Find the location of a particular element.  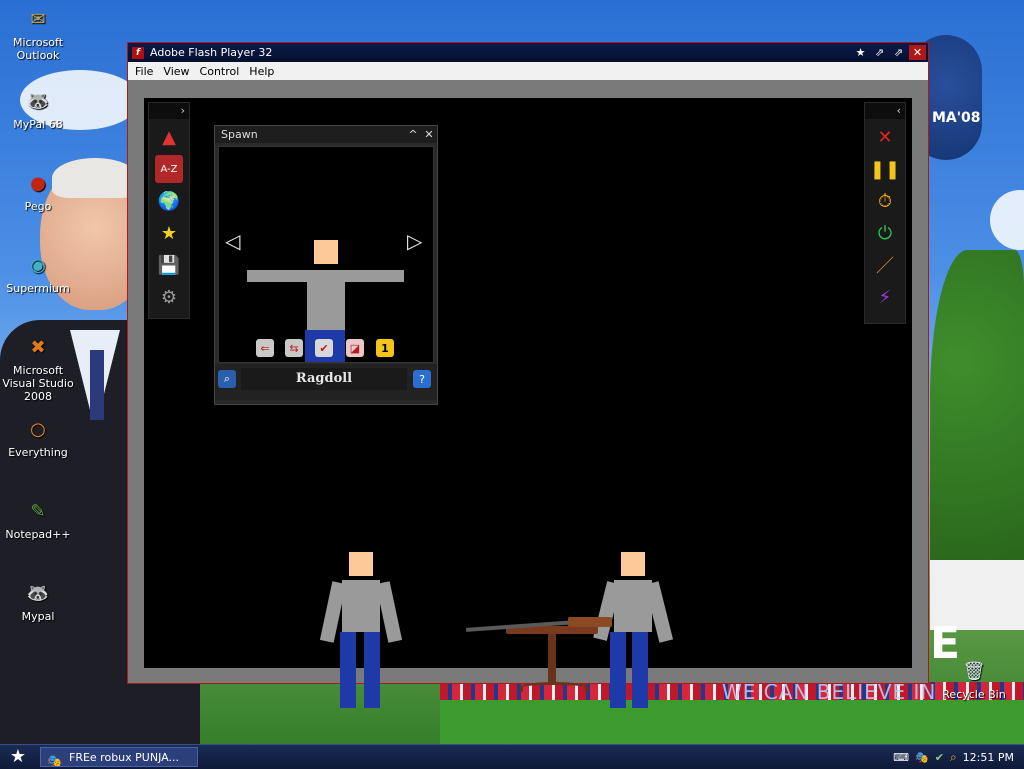

world-tool-icon: 🌍 is located at coordinates (169, 201).